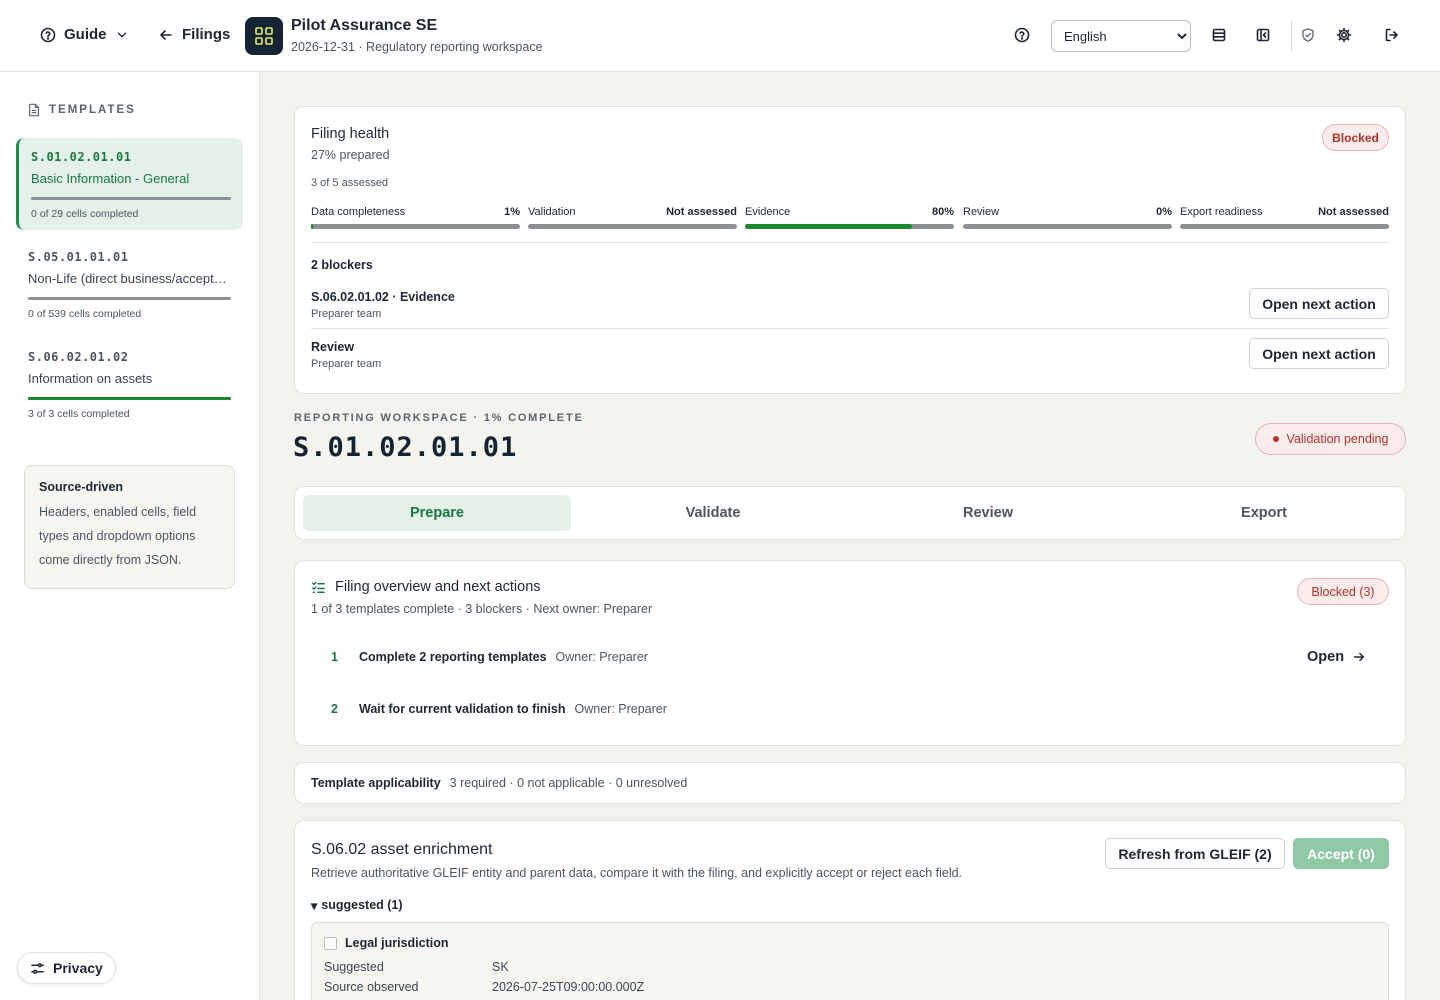 This screenshot has width=1440, height=1000. What do you see at coordinates (462, 709) in the screenshot?
I see `step-title: Wait for current validation to finish` at bounding box center [462, 709].